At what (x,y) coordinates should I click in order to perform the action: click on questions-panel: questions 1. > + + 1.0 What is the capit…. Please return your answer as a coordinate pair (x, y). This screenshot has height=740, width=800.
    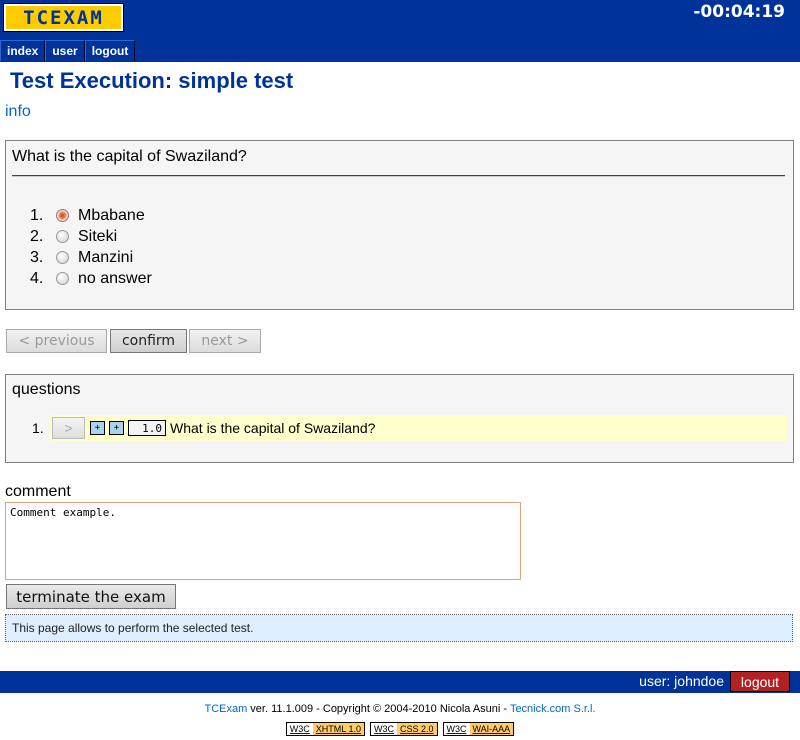
    Looking at the image, I should click on (399, 418).